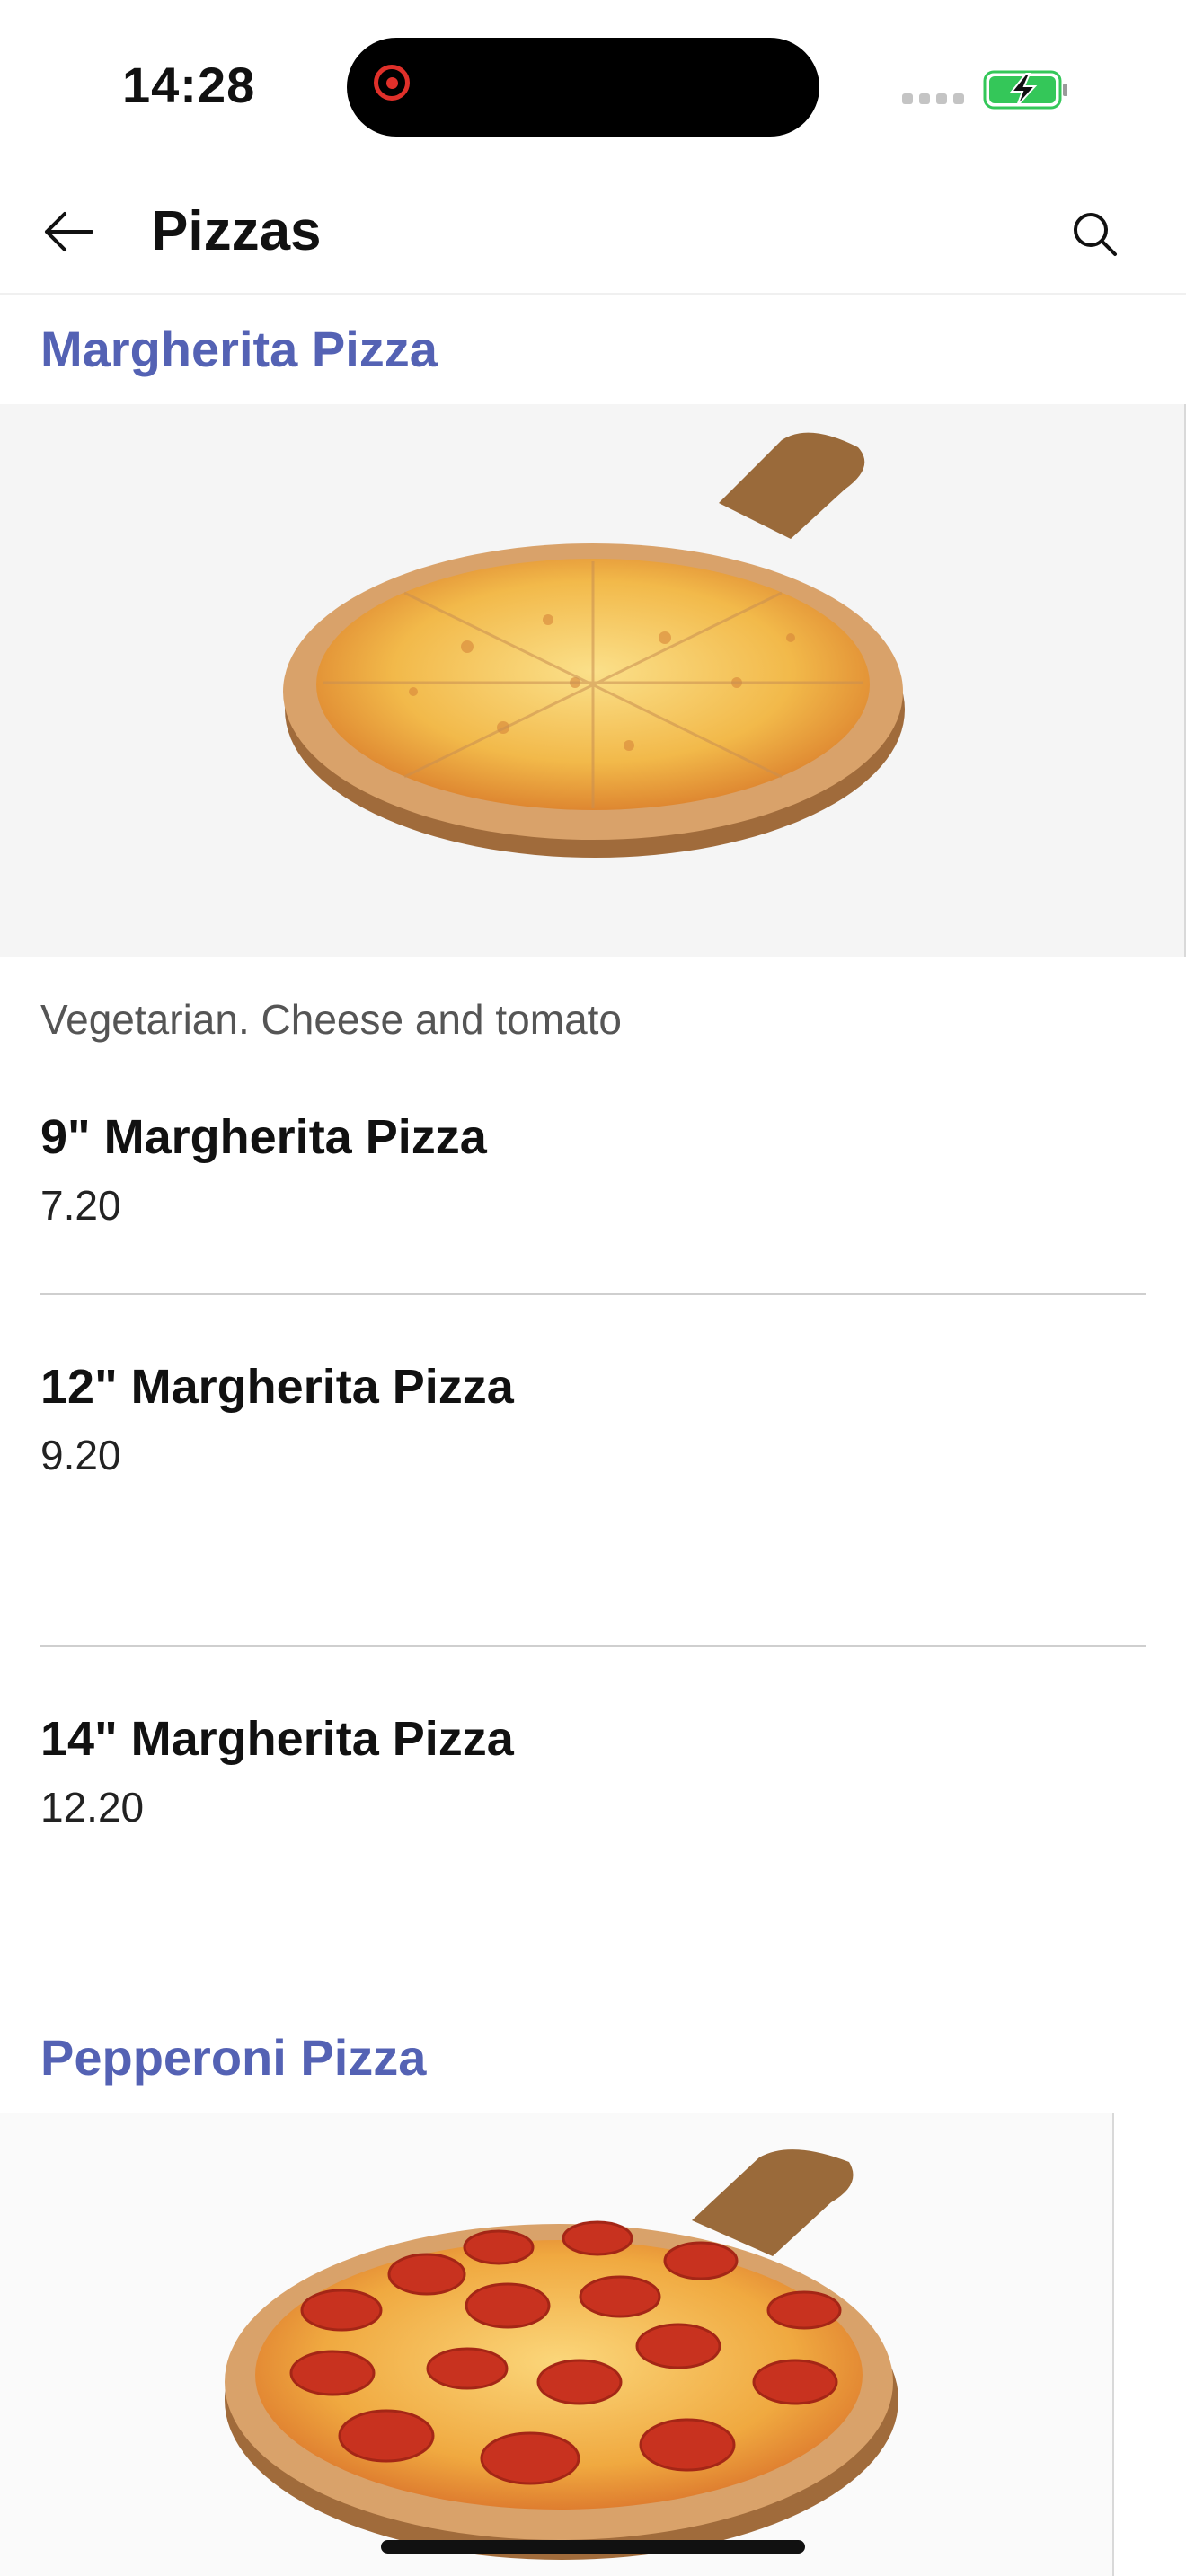 The height and width of the screenshot is (2576, 1186). I want to click on page-title: Pizzas, so click(236, 231).